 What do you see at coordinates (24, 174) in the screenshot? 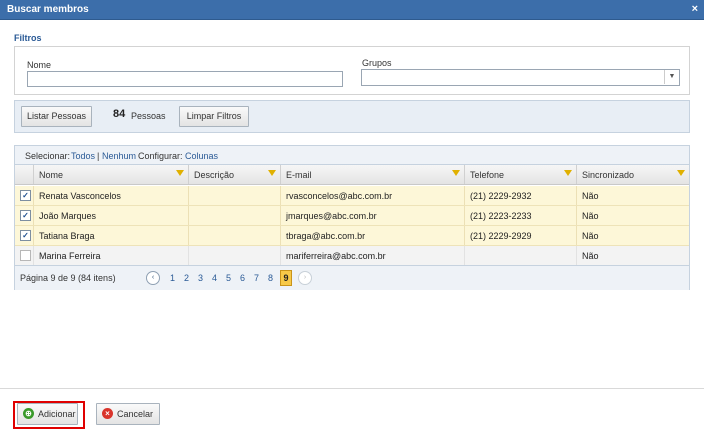
I see `header-checkbox-column` at bounding box center [24, 174].